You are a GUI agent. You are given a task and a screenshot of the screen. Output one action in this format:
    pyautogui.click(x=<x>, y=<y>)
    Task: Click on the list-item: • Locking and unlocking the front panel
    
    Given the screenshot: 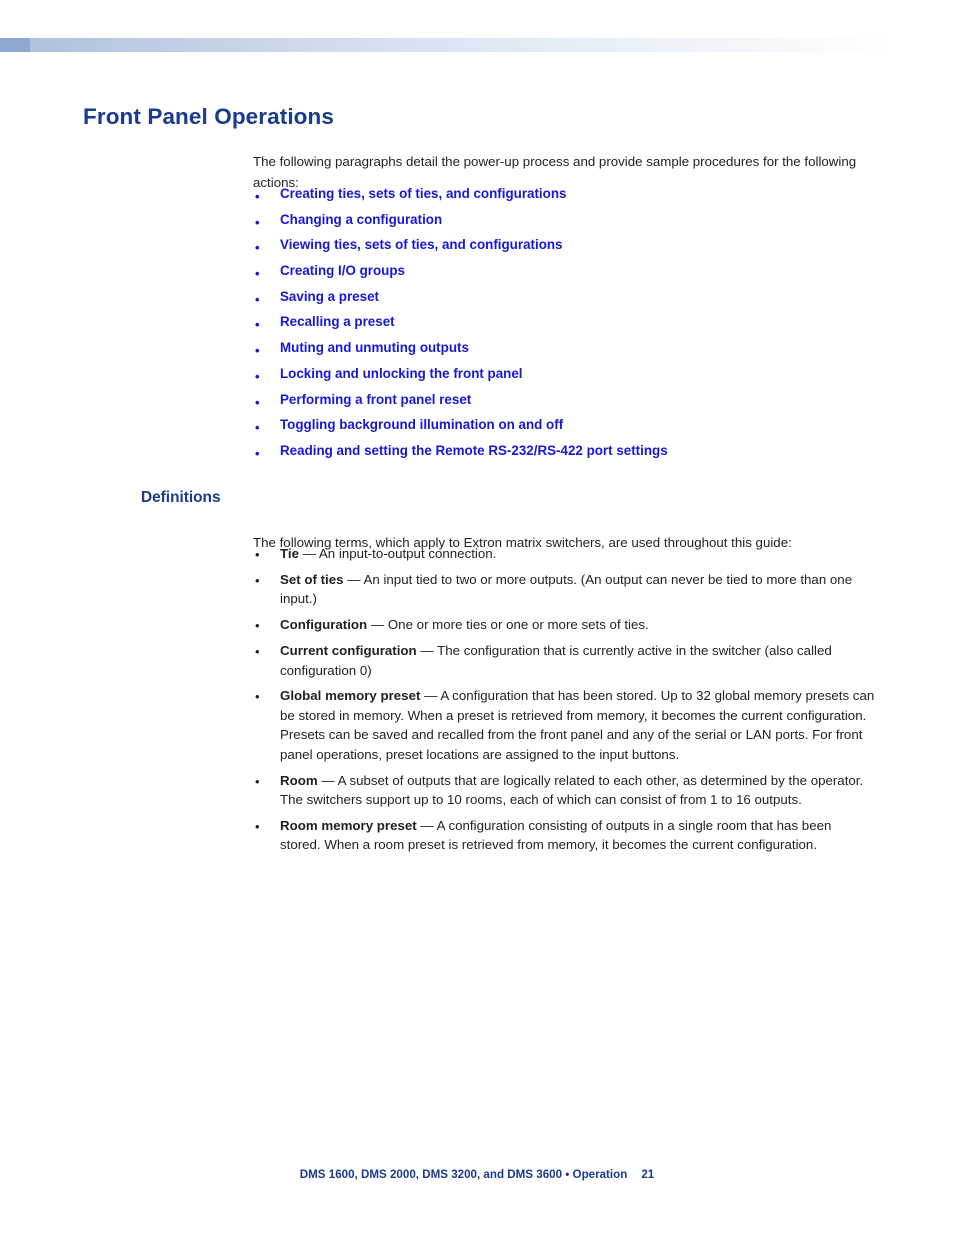 What is the action you would take?
    pyautogui.click(x=563, y=377)
    